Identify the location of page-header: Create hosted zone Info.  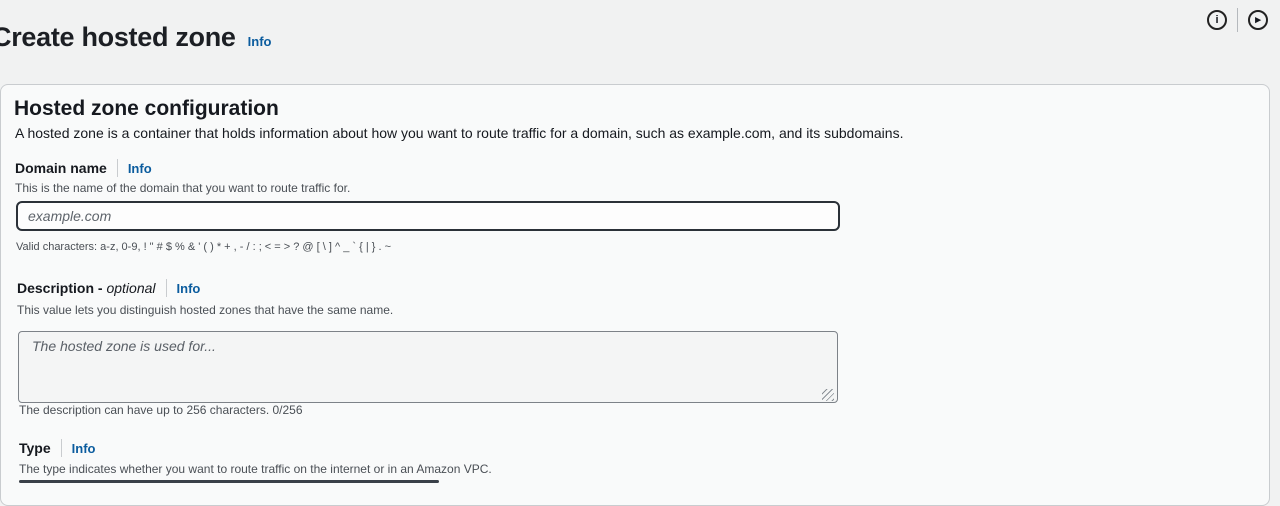
(135, 42).